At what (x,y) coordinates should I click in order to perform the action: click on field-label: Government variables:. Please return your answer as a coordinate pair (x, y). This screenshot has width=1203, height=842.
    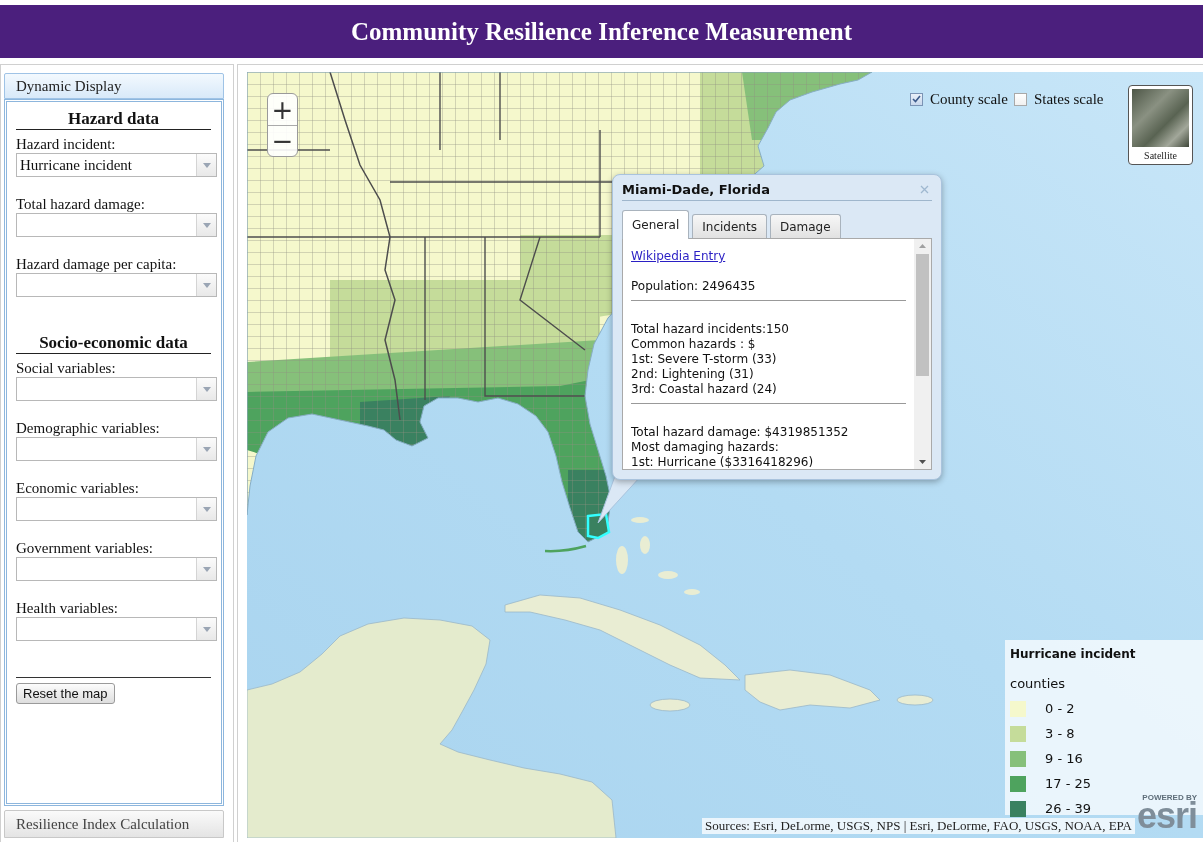
    Looking at the image, I should click on (85, 548).